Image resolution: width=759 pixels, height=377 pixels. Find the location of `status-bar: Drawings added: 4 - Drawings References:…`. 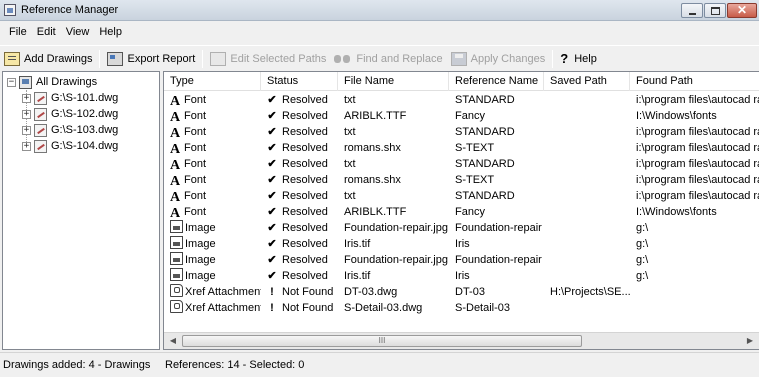

status-bar: Drawings added: 4 - Drawings References:… is located at coordinates (379, 364).